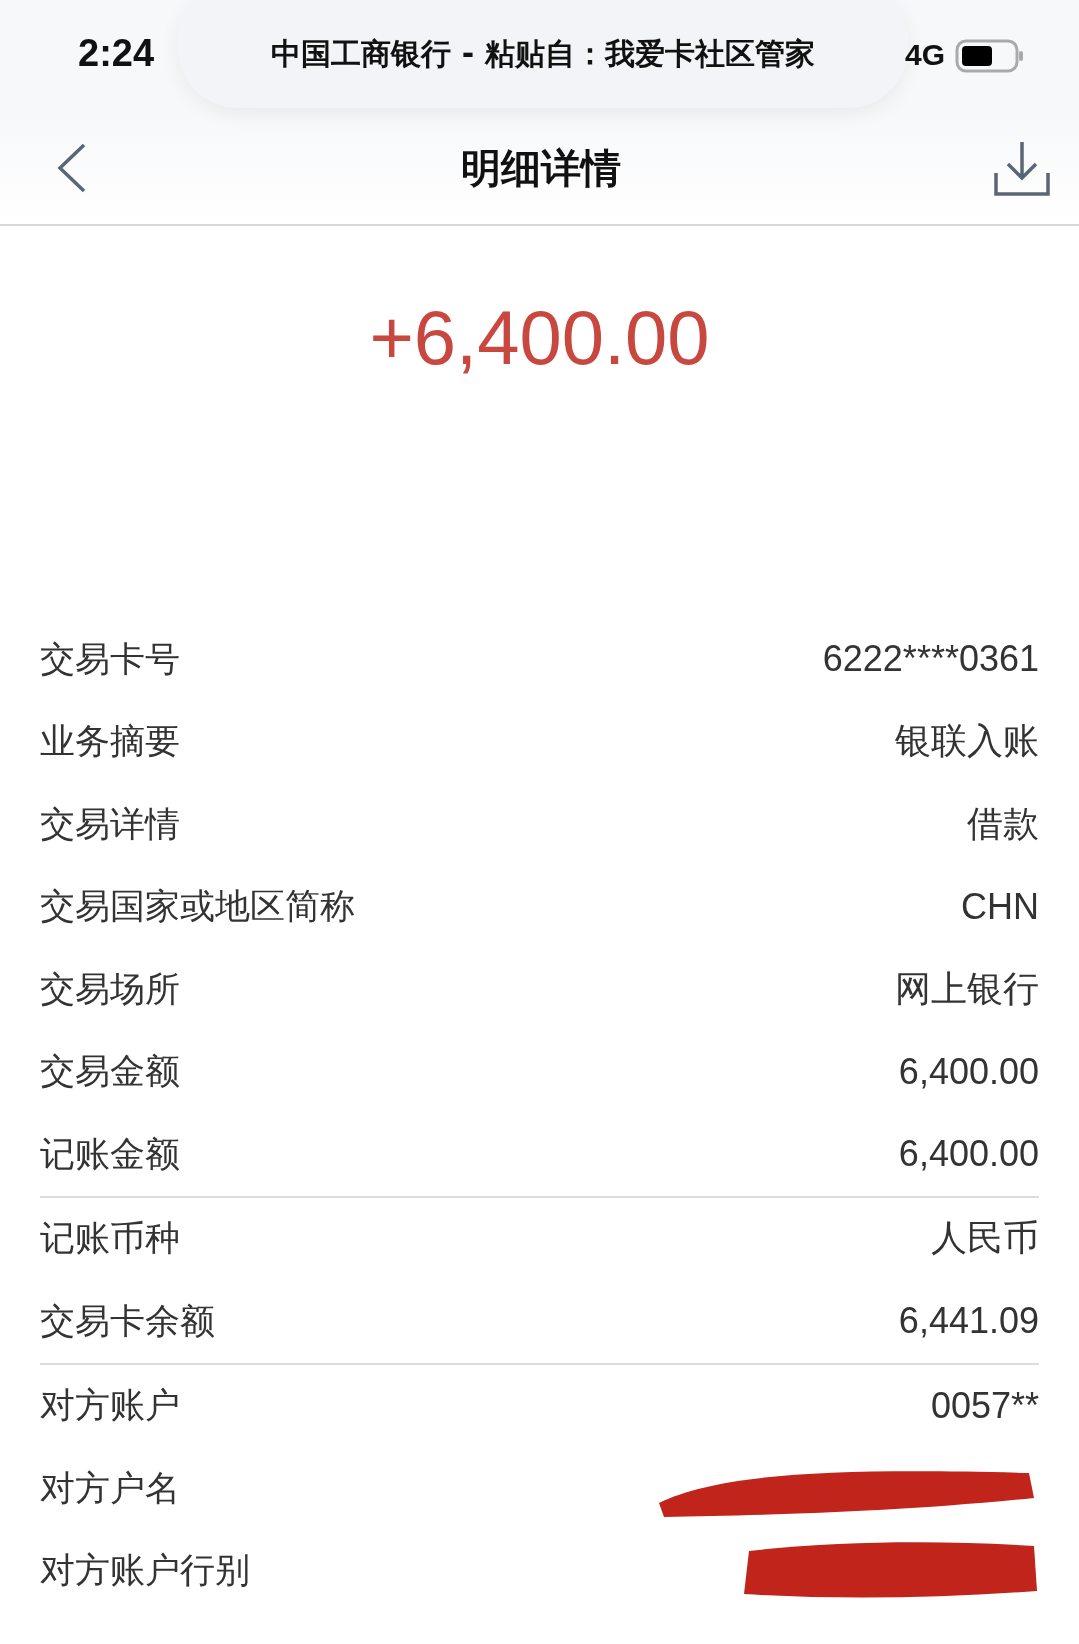  I want to click on detail-label: 记账金额, so click(110, 1154).